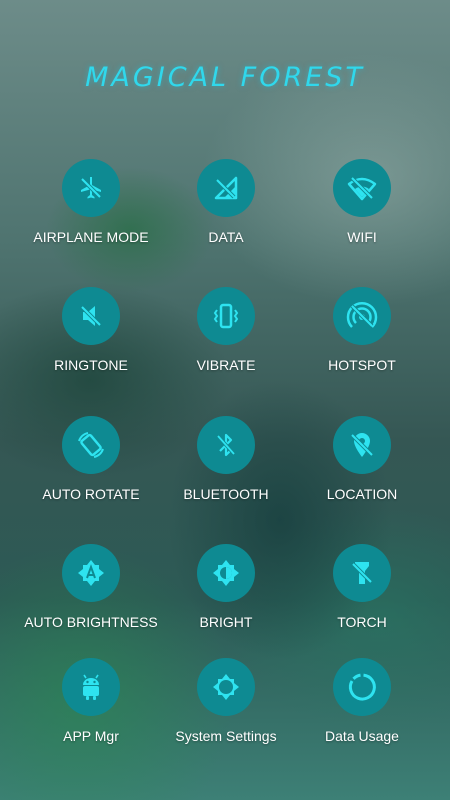  What do you see at coordinates (362, 214) in the screenshot?
I see `toggle-wifi: WIFI` at bounding box center [362, 214].